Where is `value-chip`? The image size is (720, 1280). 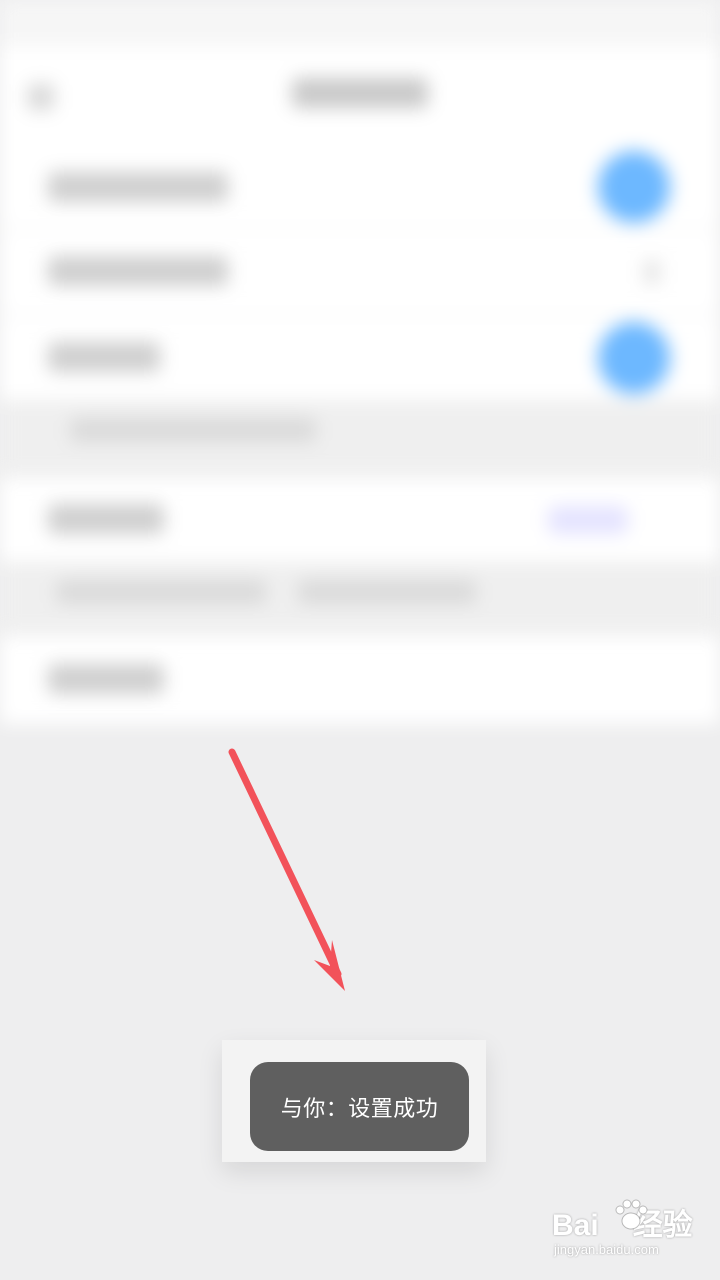 value-chip is located at coordinates (588, 520).